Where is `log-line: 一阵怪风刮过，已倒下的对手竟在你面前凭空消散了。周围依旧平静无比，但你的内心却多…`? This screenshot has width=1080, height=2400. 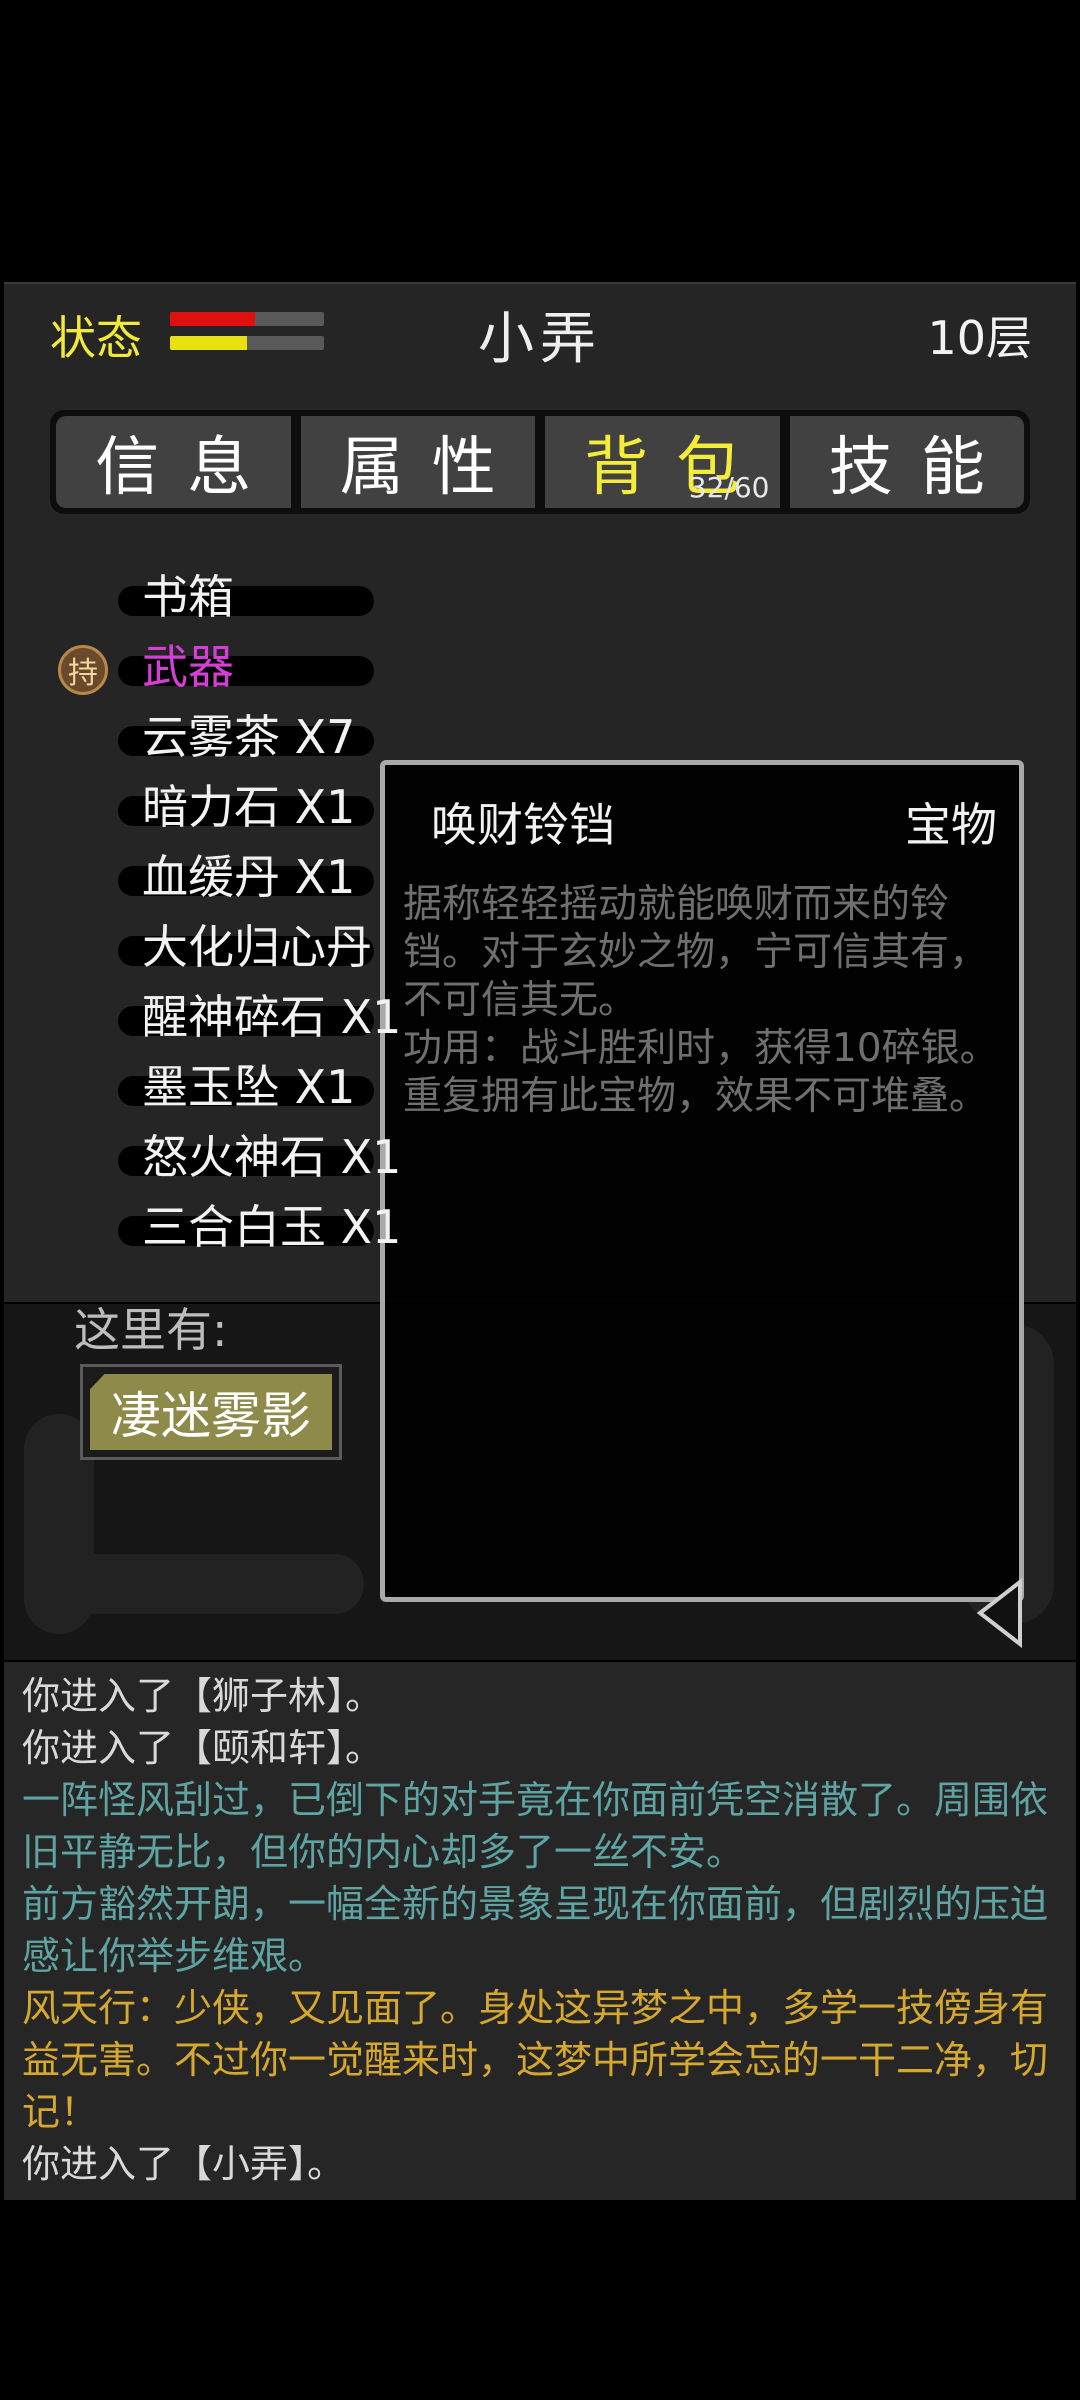 log-line: 一阵怪风刮过，已倒下的对手竟在你面前凭空消散了。周围依旧平静无比，但你的内心却多… is located at coordinates (535, 1826).